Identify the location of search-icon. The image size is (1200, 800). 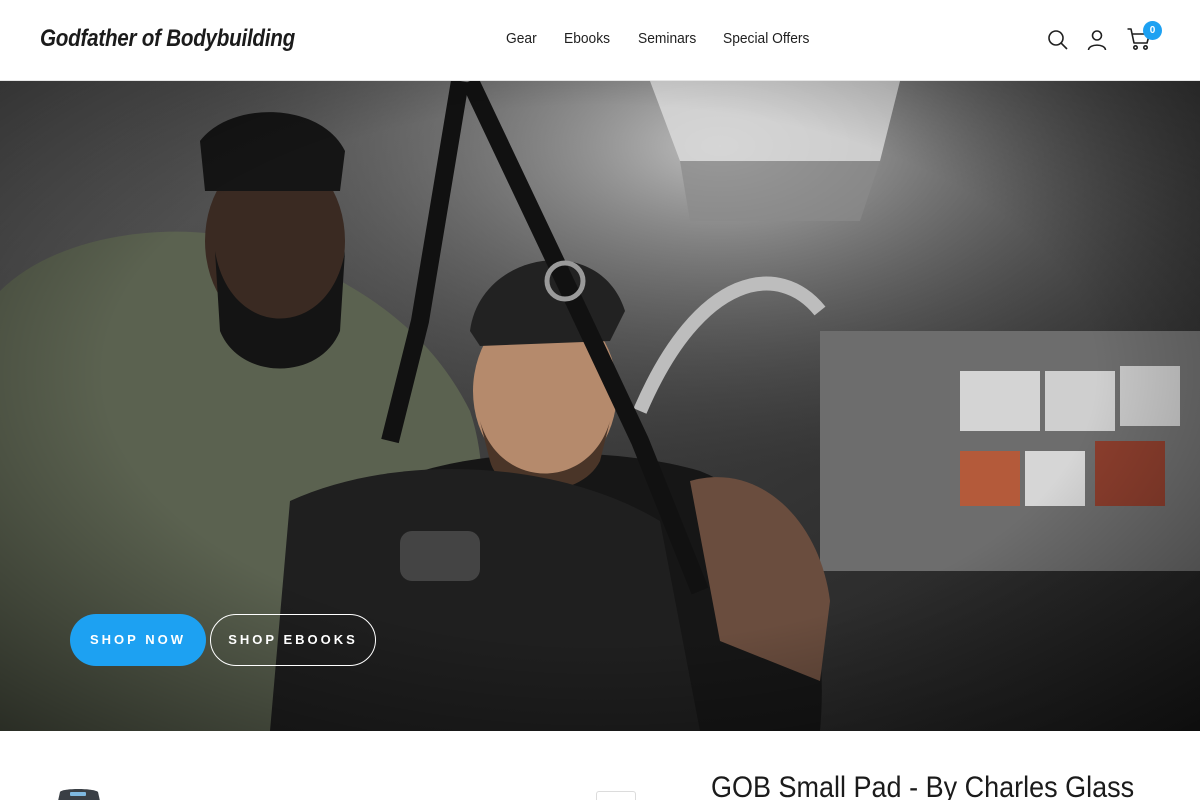
(1058, 40).